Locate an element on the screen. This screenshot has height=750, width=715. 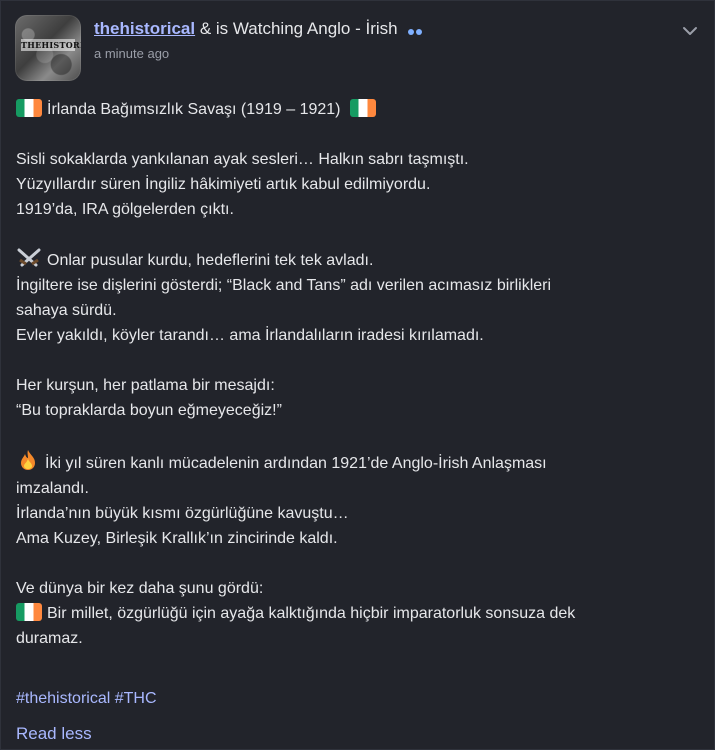
title-line-body: İrlanda Bağımsızlık Savaşı (1919 – 1921) is located at coordinates (356, 109).